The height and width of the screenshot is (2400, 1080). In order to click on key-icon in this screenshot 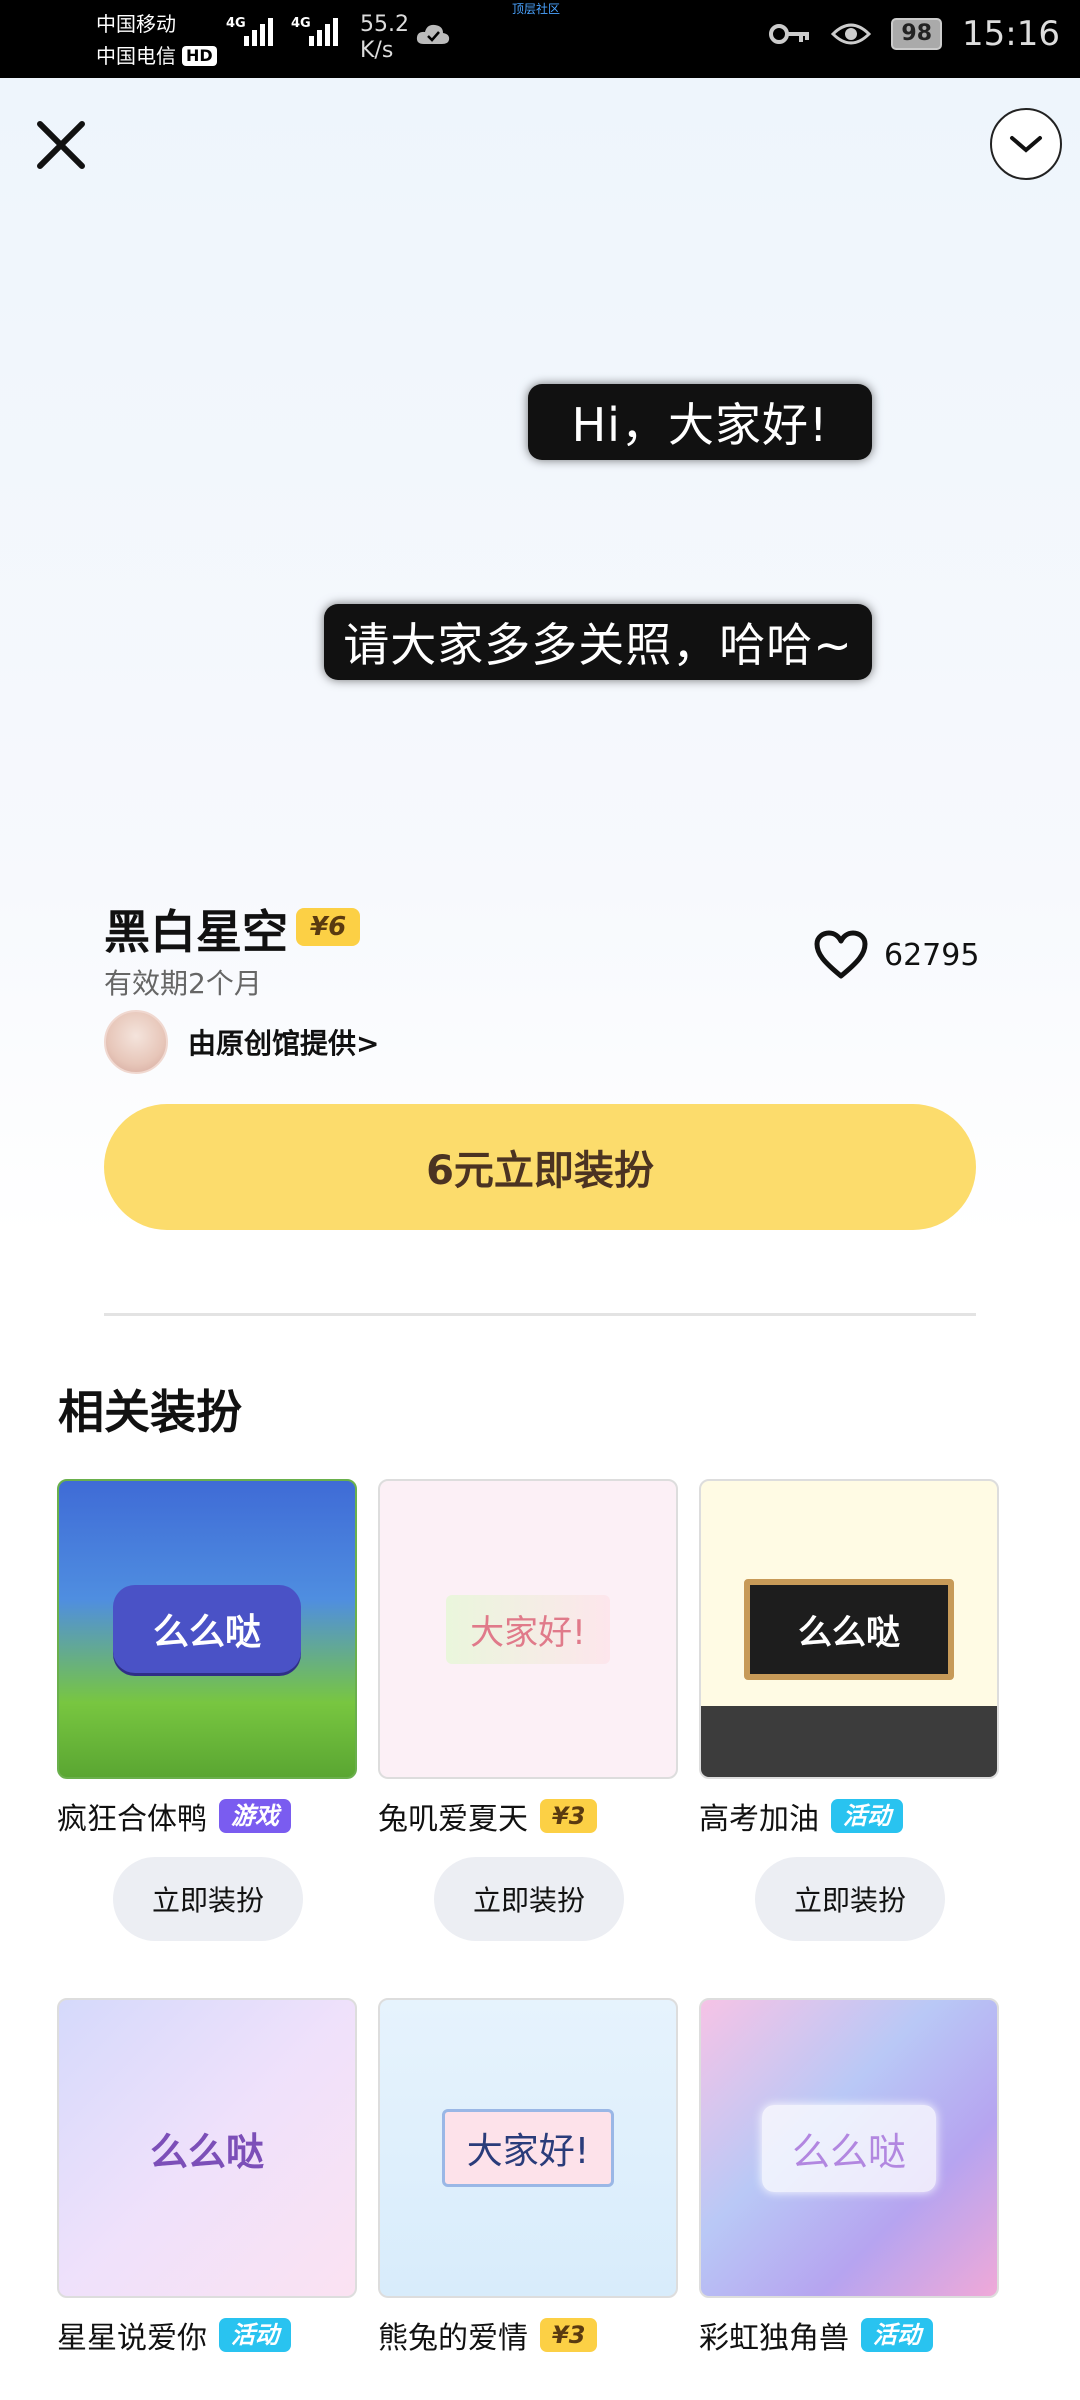, I will do `click(789, 34)`.